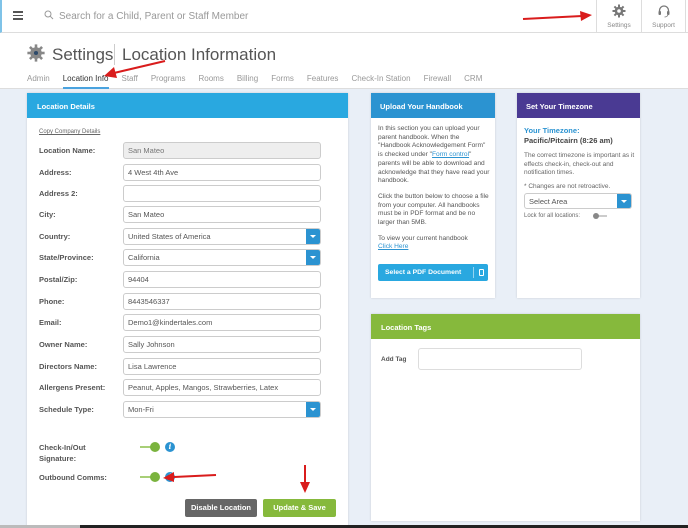 The width and height of the screenshot is (688, 528). I want to click on lock-all-locations-label: Lock for all locations:, so click(552, 216).